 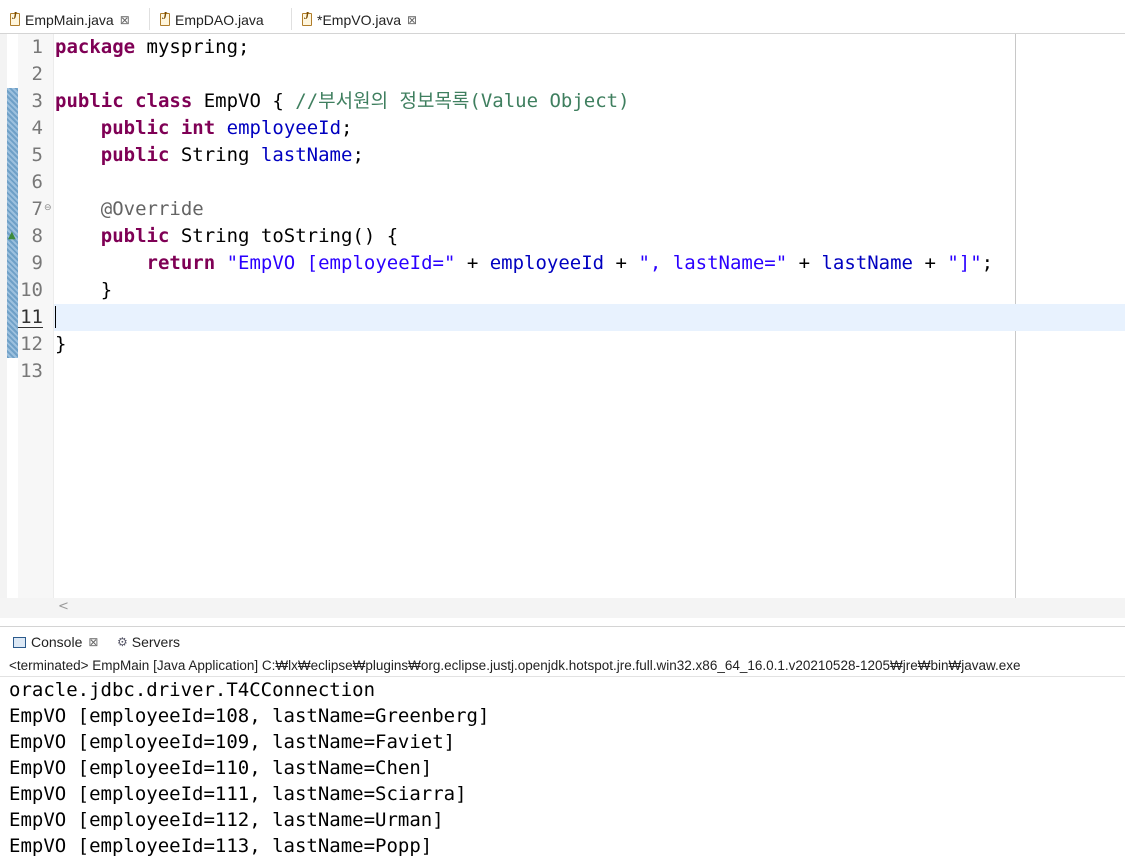 I want to click on code-line-1: package myspring;, so click(x=152, y=47).